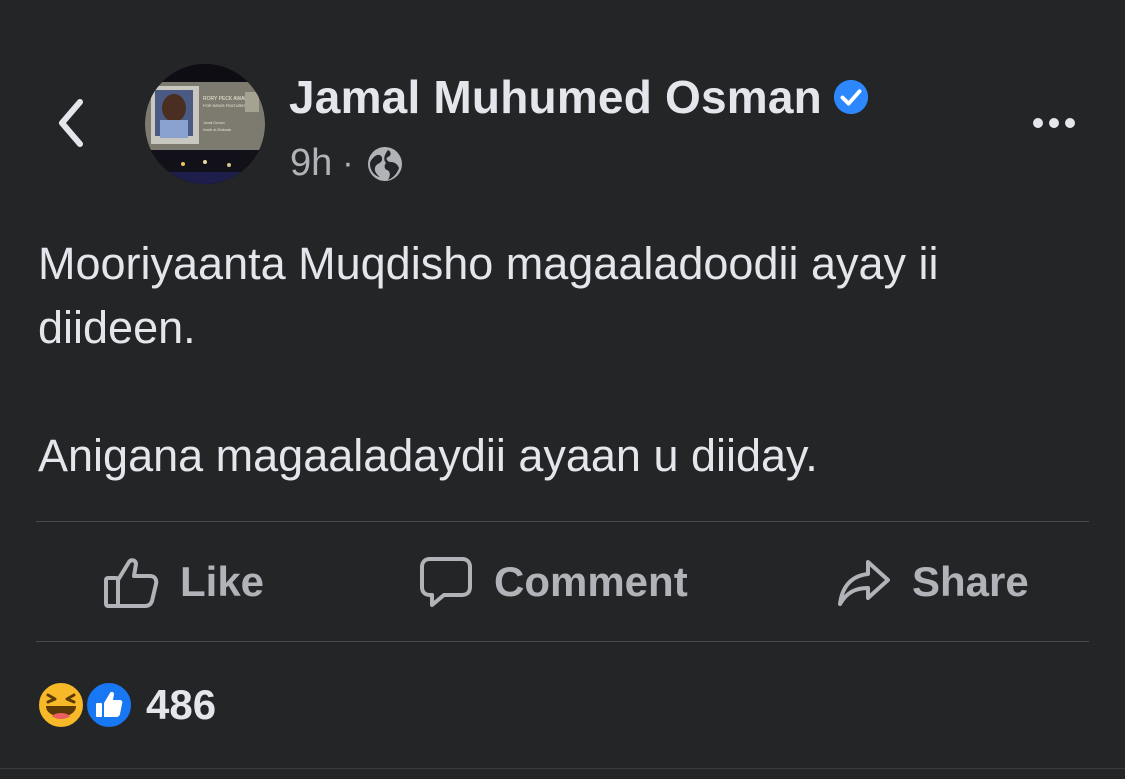 This screenshot has height=779, width=1125. What do you see at coordinates (591, 581) in the screenshot?
I see `comment-label: Comment` at bounding box center [591, 581].